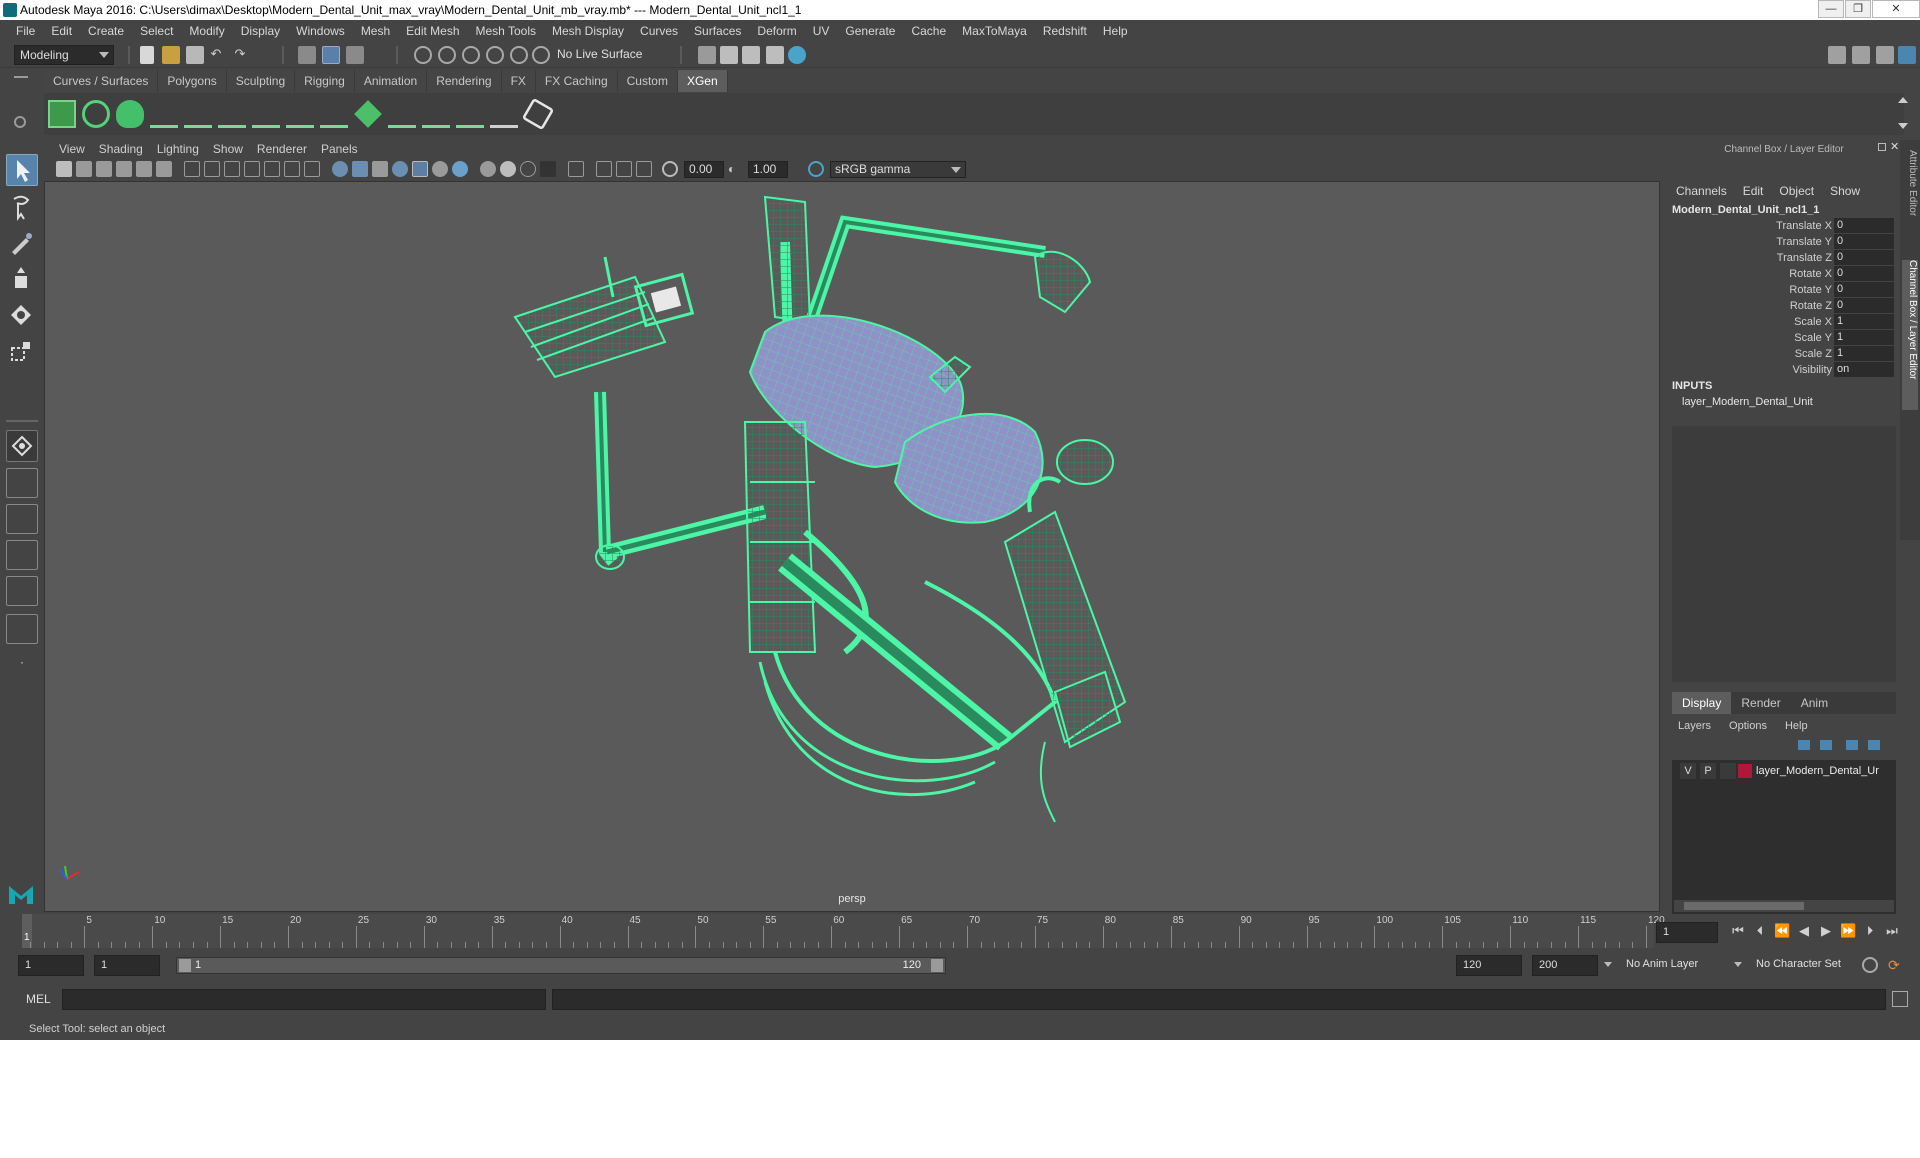  Describe the element at coordinates (216, 54) in the screenshot. I see `undo-icon: ↶` at that location.